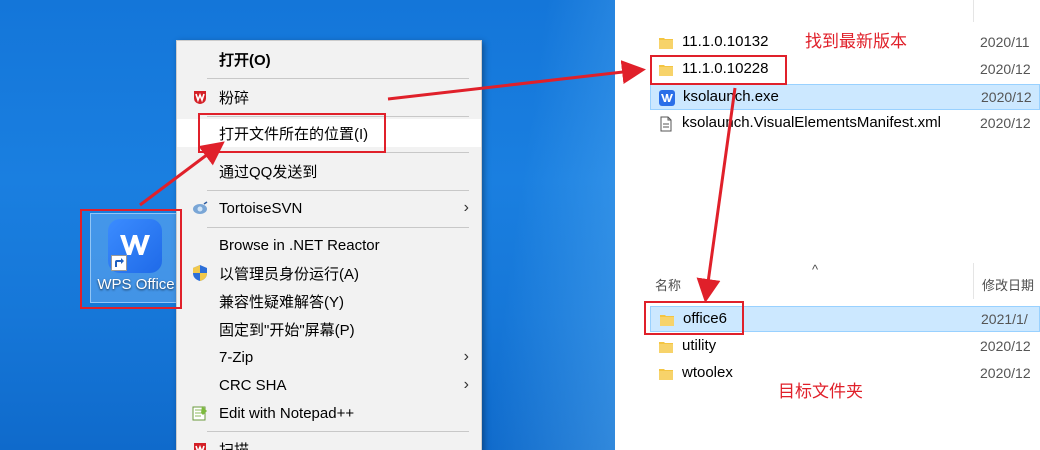 The image size is (1040, 450). What do you see at coordinates (329, 208) in the screenshot?
I see `menu-item-tortoisesvn: TortoiseSVN ›` at bounding box center [329, 208].